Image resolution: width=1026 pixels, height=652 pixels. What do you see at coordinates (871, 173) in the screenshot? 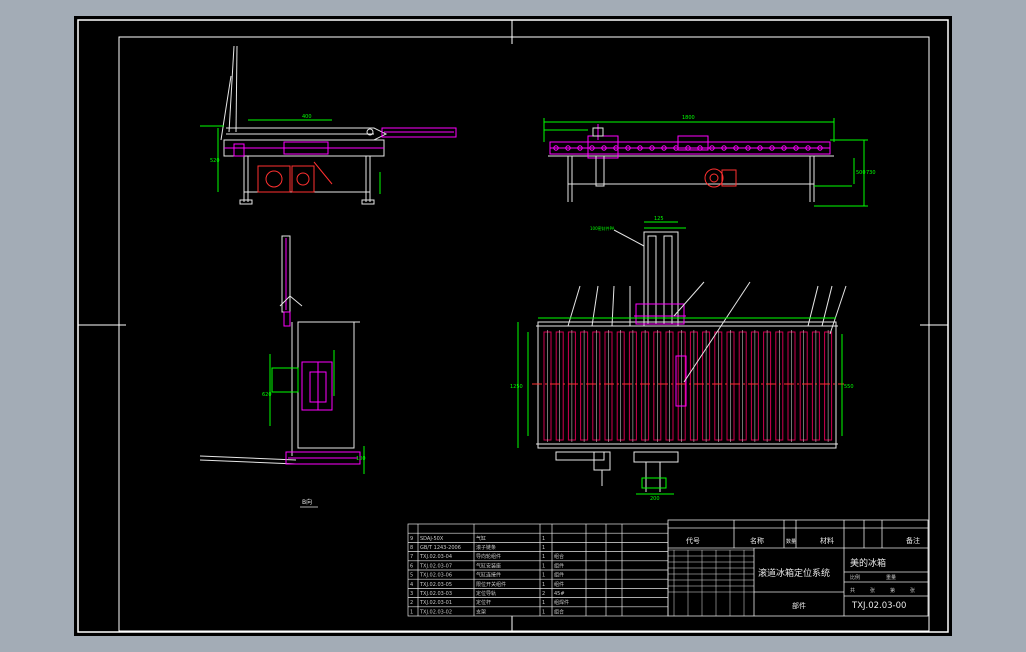
I see `svg-text: 730` at bounding box center [871, 173].